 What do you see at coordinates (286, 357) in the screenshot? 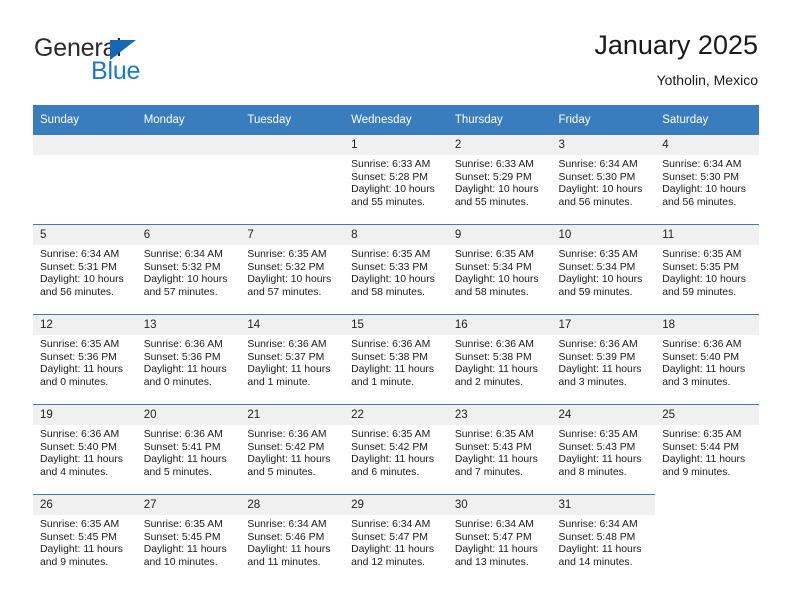
I see `sunset-text: Sunset: 5:37 PM` at bounding box center [286, 357].